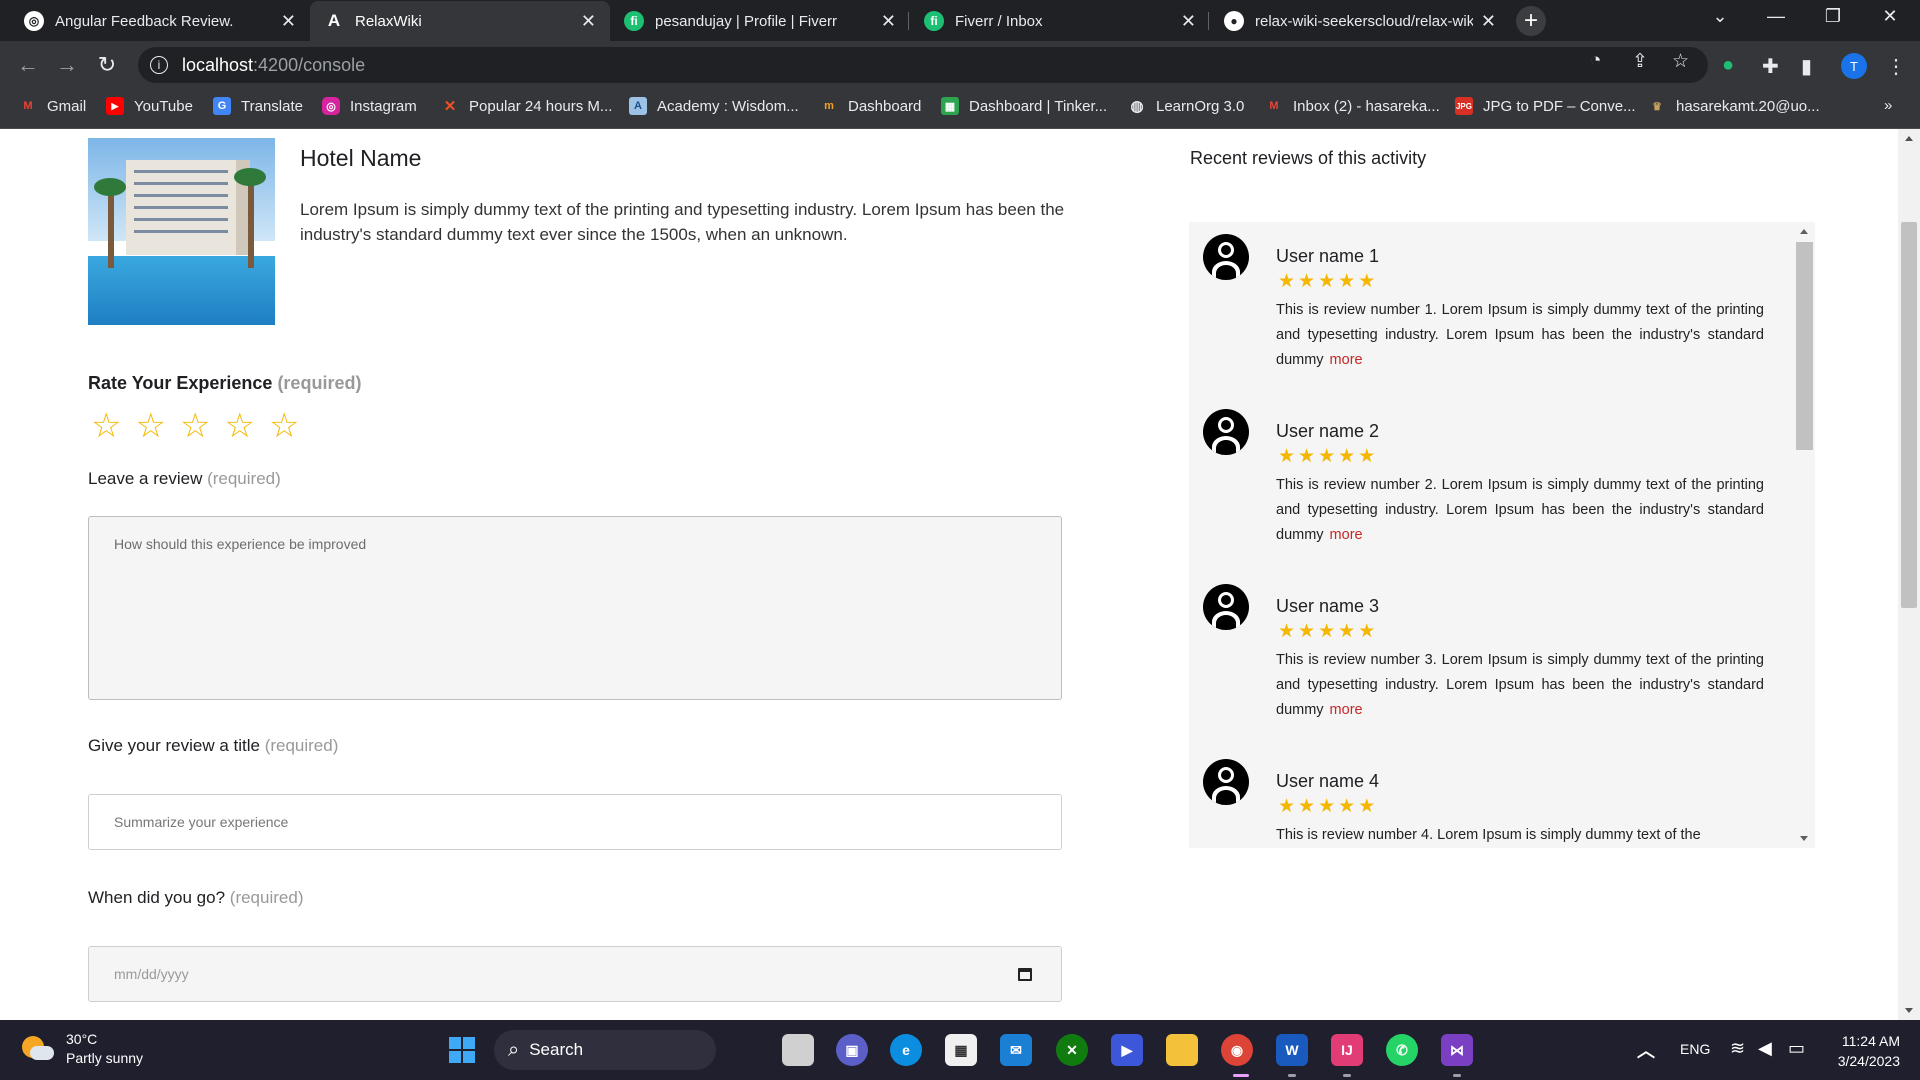 The image size is (1920, 1080). Describe the element at coordinates (1137, 106) in the screenshot. I see `globe-icon: ◍` at that location.